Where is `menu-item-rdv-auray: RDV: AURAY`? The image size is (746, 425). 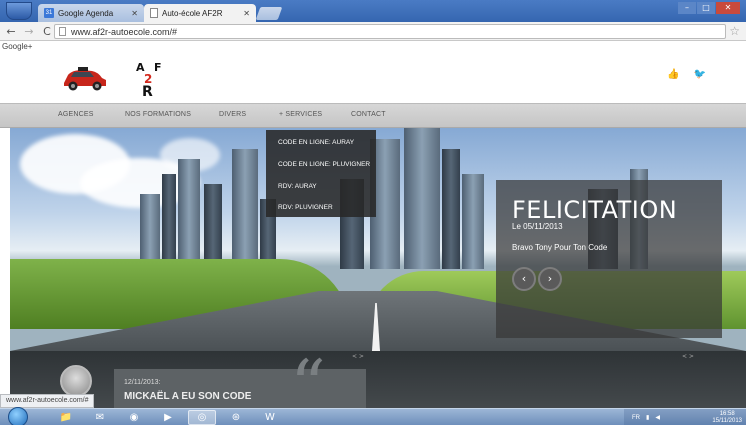 menu-item-rdv-auray: RDV: AURAY is located at coordinates (297, 186).